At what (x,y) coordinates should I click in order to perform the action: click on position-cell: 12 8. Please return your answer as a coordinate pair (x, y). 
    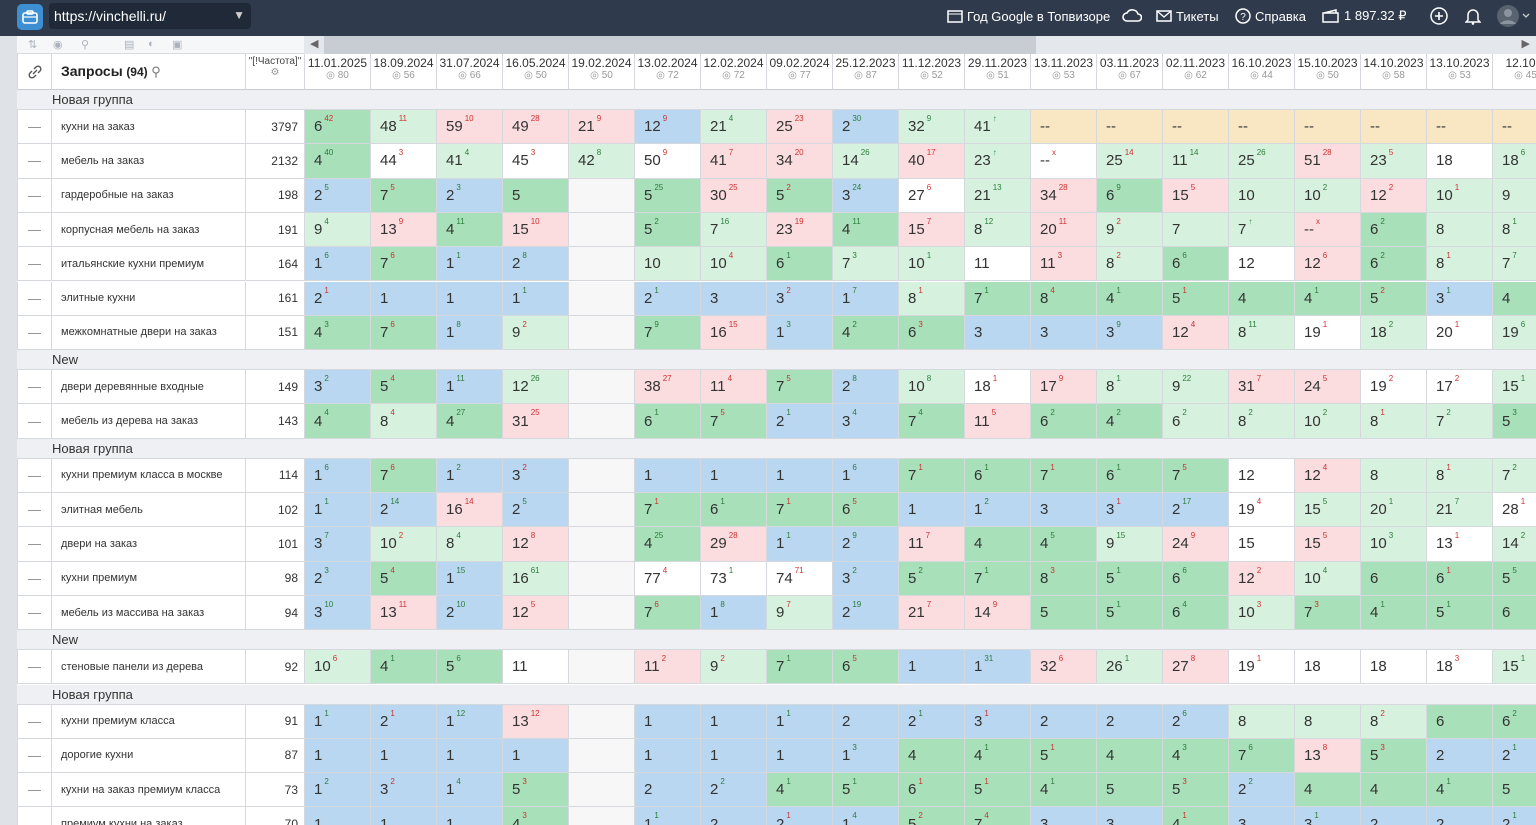
    Looking at the image, I should click on (535, 544).